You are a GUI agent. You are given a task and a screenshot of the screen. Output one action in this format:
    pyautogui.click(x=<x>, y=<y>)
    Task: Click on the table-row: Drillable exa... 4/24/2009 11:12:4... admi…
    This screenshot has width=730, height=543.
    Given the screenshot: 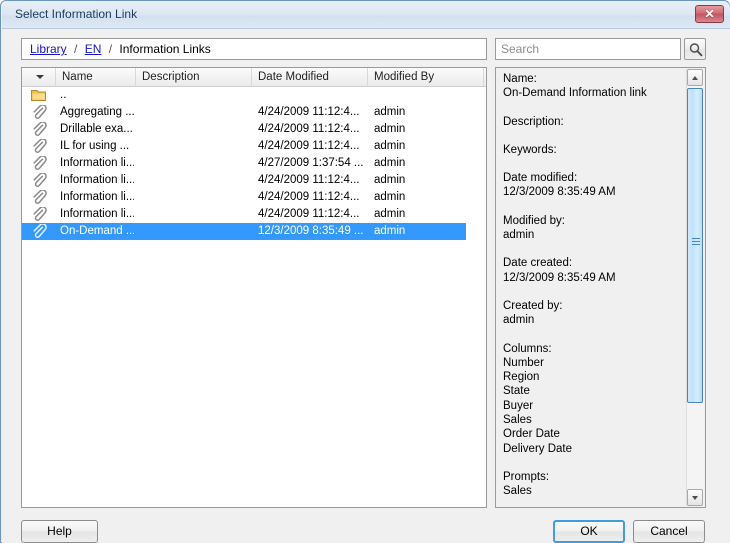 What is the action you would take?
    pyautogui.click(x=244, y=129)
    